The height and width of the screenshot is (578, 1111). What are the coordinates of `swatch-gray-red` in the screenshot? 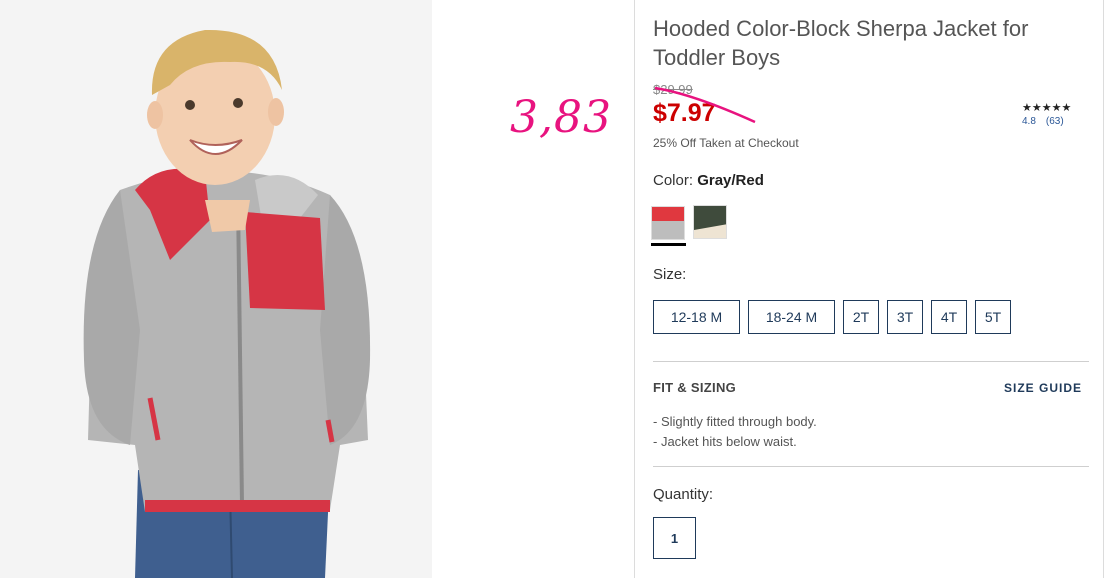 It's located at (668, 223).